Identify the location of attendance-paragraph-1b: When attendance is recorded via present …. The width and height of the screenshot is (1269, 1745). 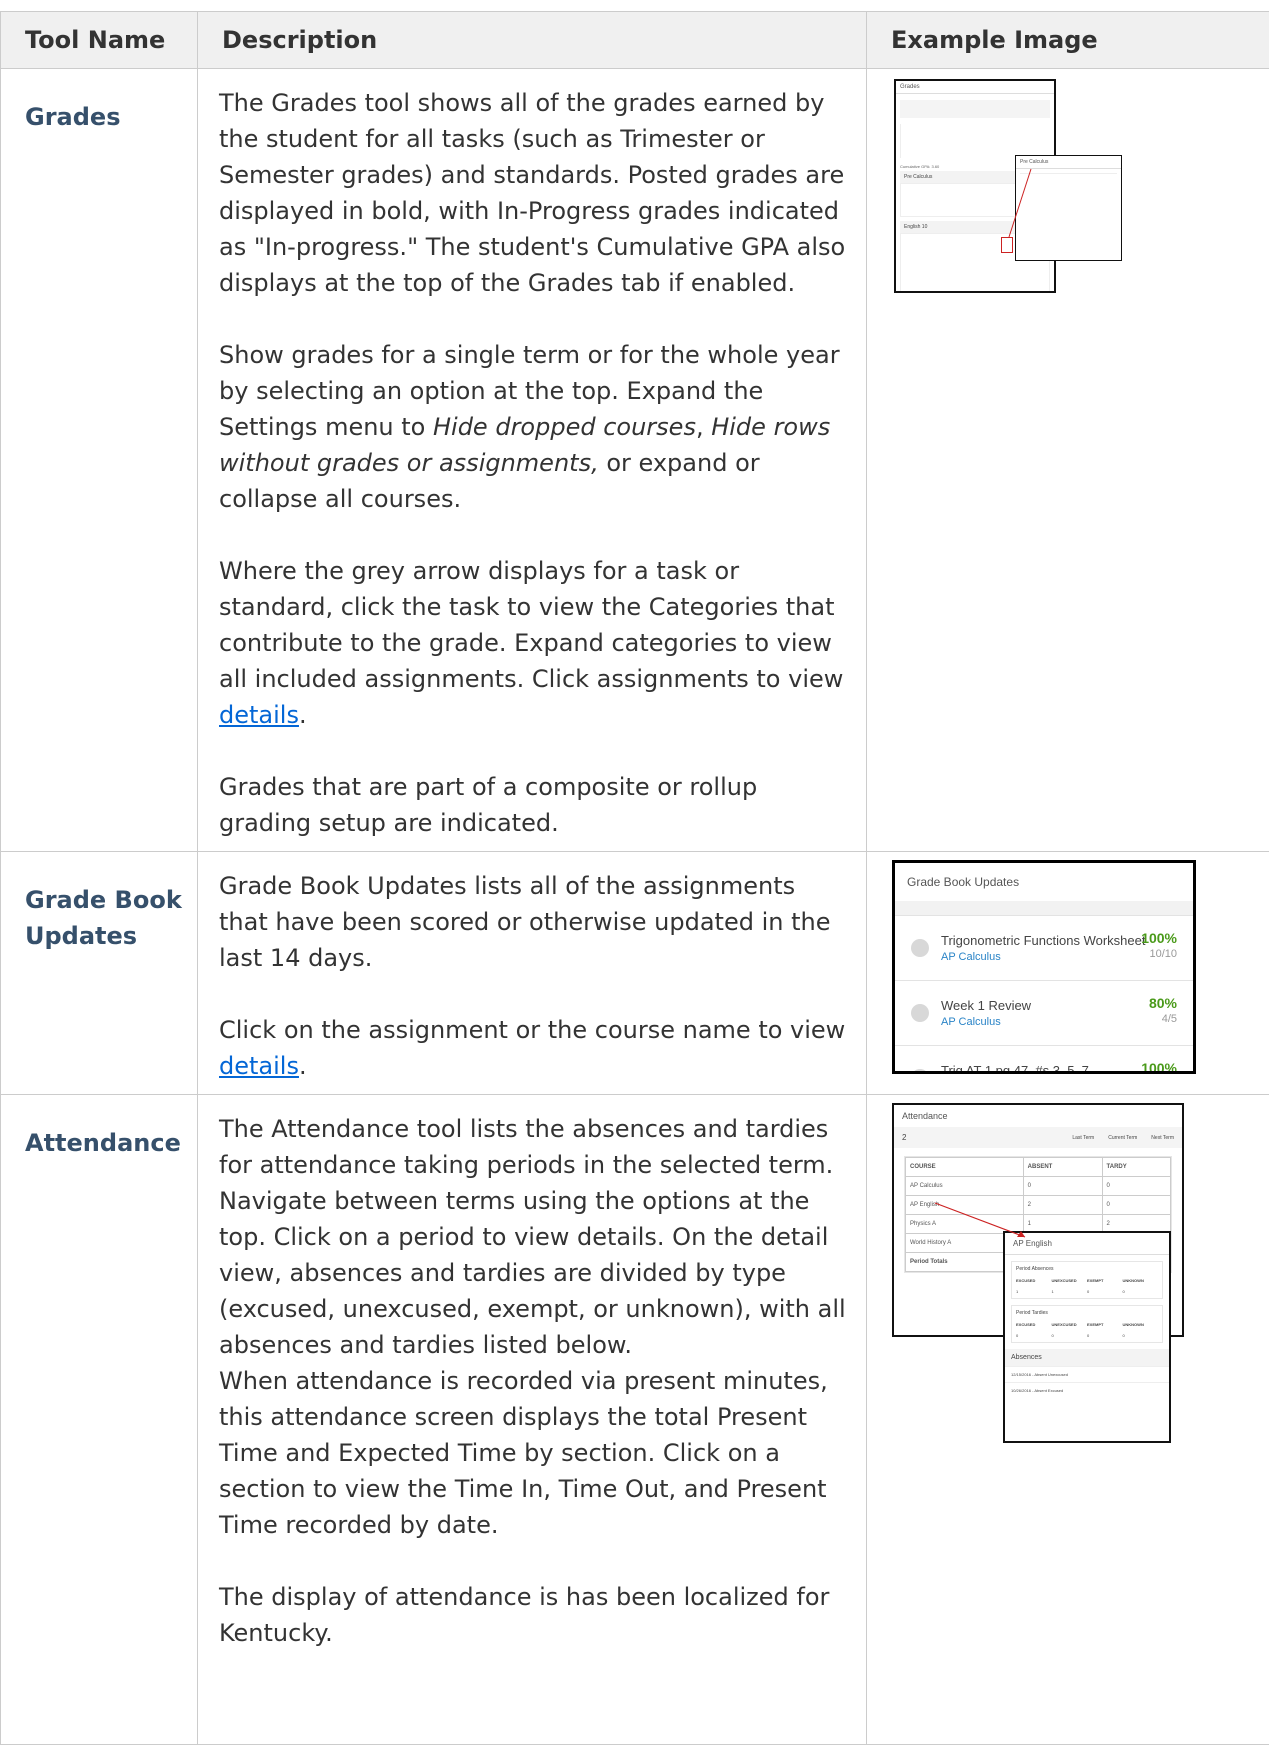
(534, 1453).